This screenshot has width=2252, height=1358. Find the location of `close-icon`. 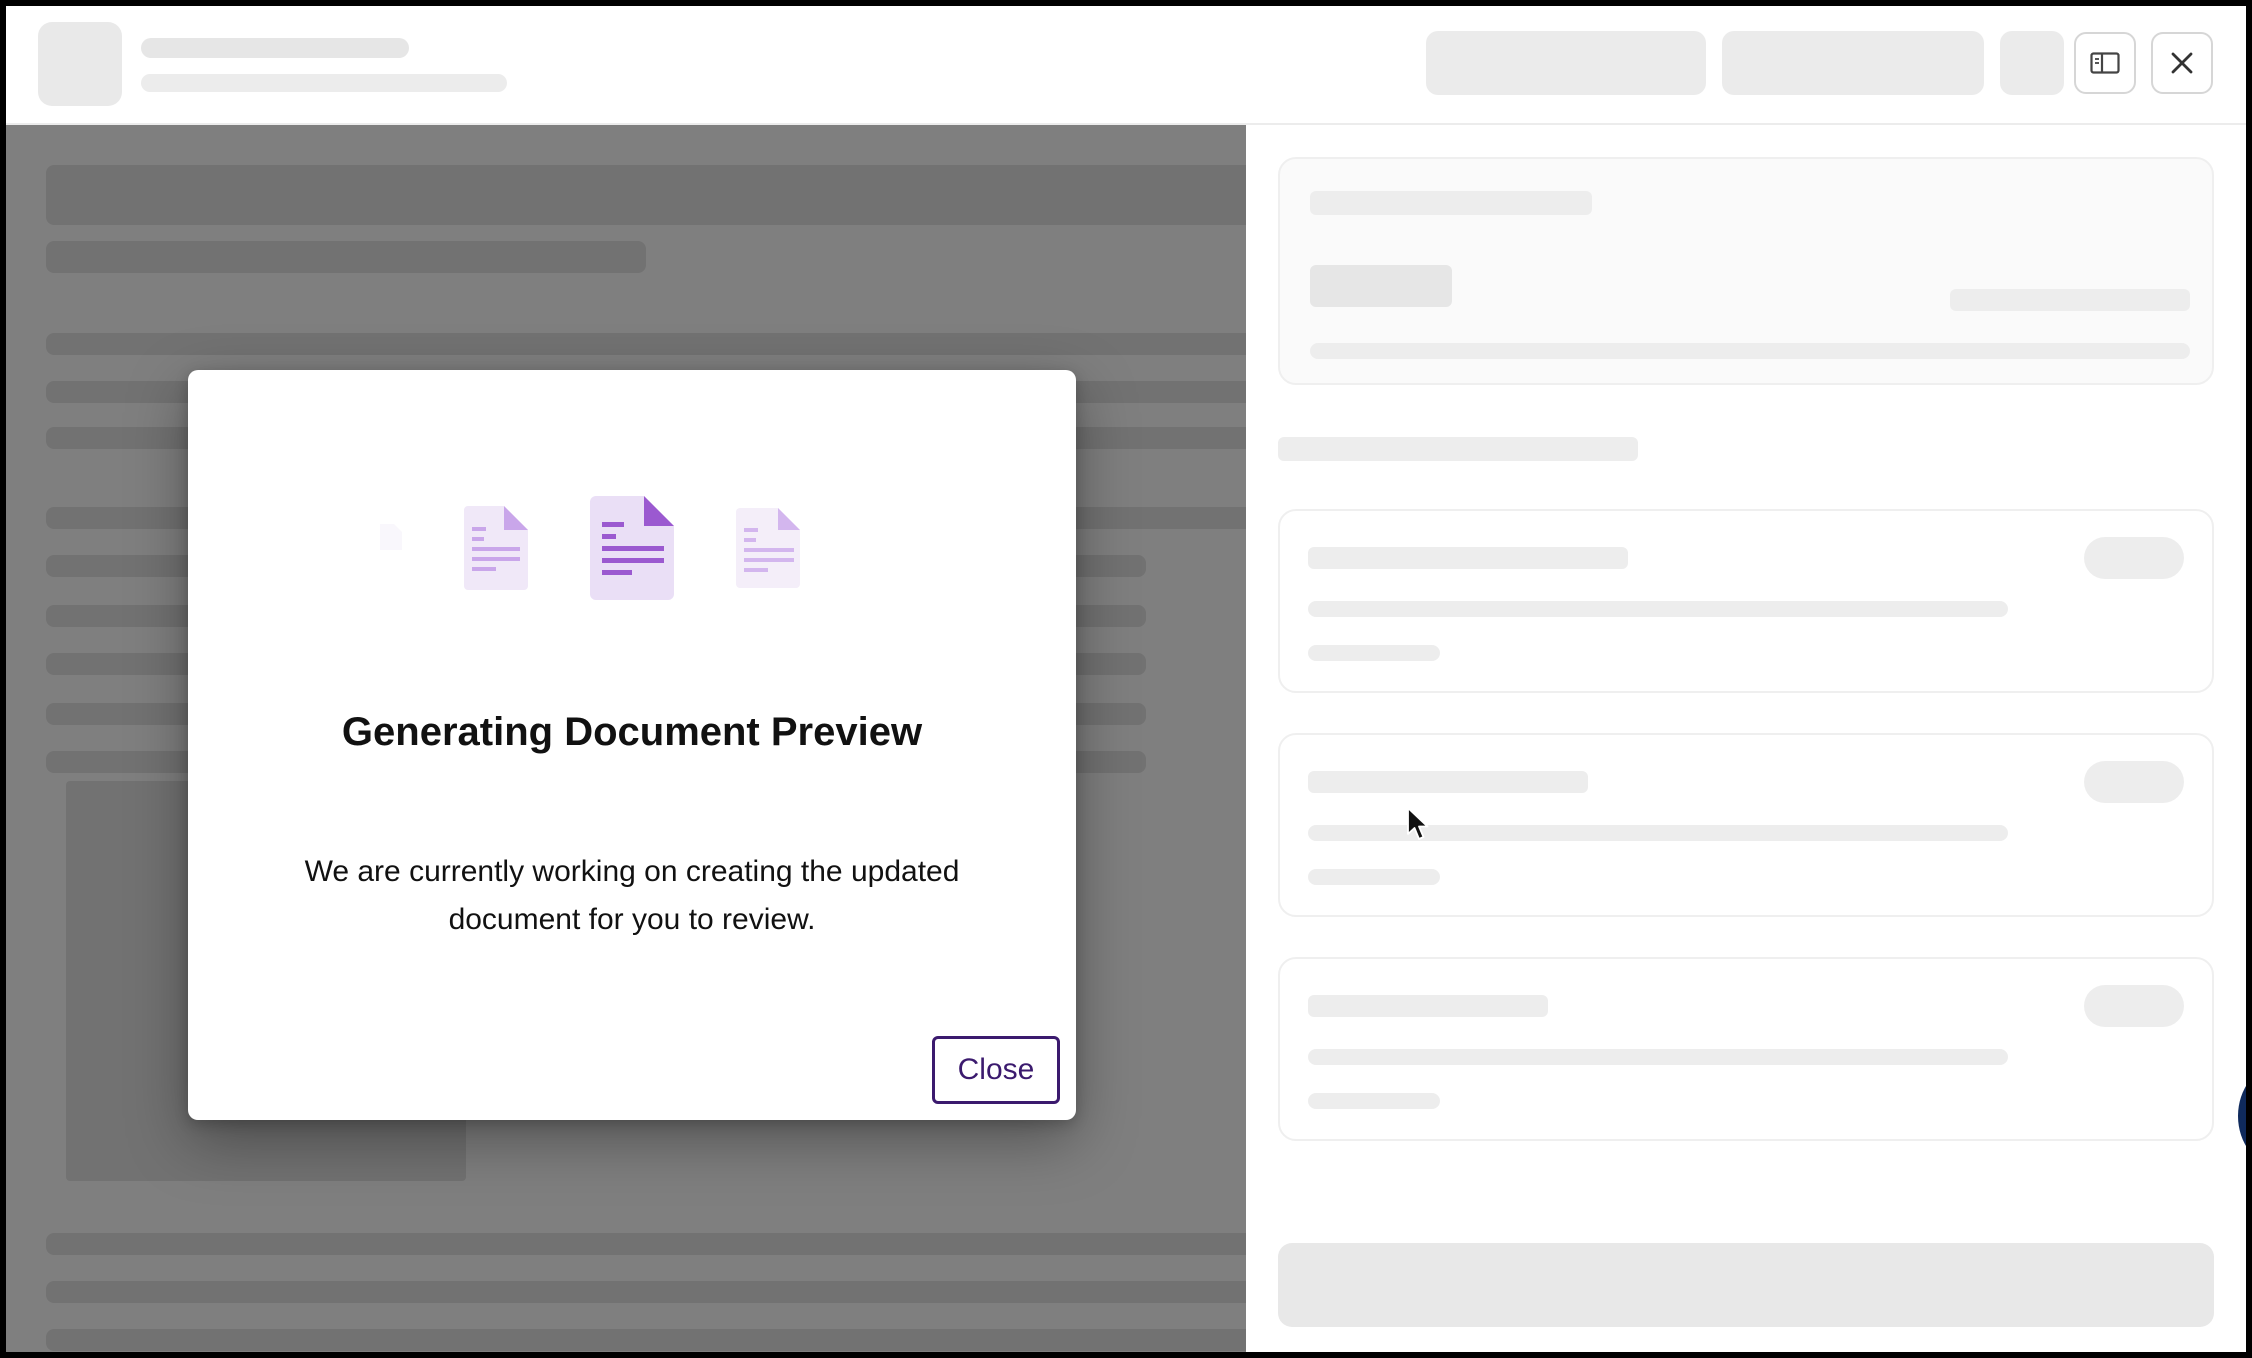

close-icon is located at coordinates (2182, 63).